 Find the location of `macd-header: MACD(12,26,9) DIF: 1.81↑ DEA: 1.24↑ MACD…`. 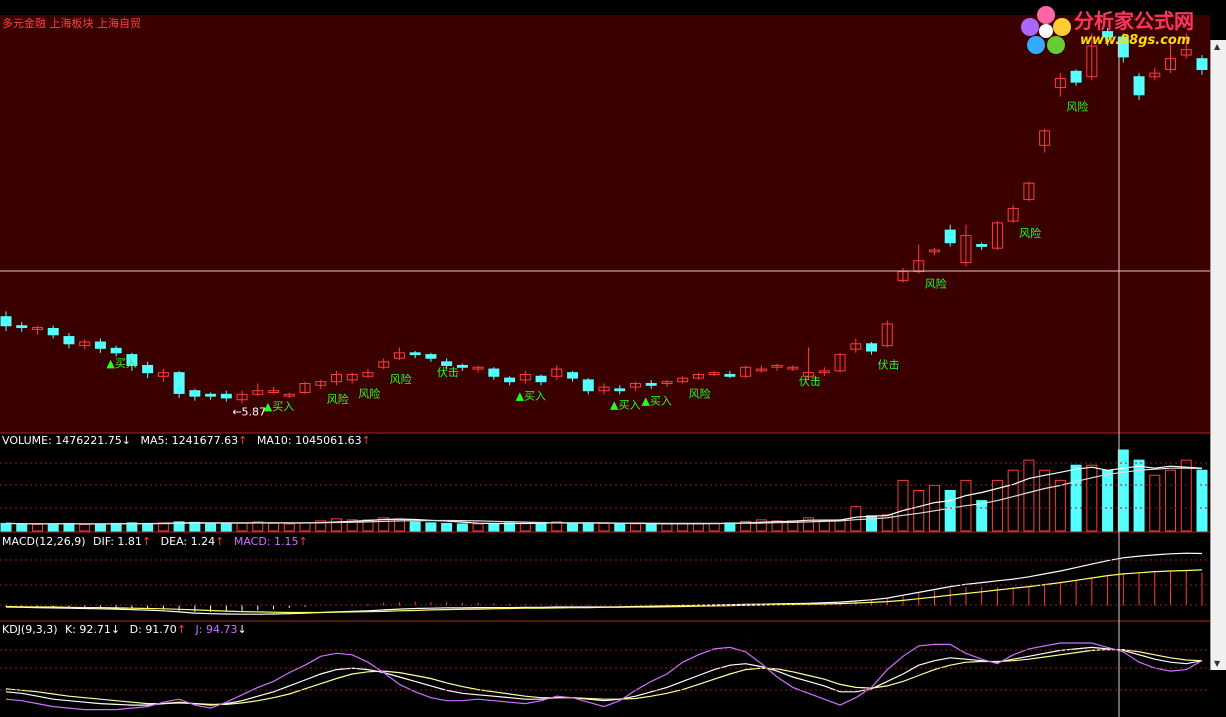

macd-header: MACD(12,26,9) DIF: 1.81↑ DEA: 1.24↑ MACD… is located at coordinates (155, 541).